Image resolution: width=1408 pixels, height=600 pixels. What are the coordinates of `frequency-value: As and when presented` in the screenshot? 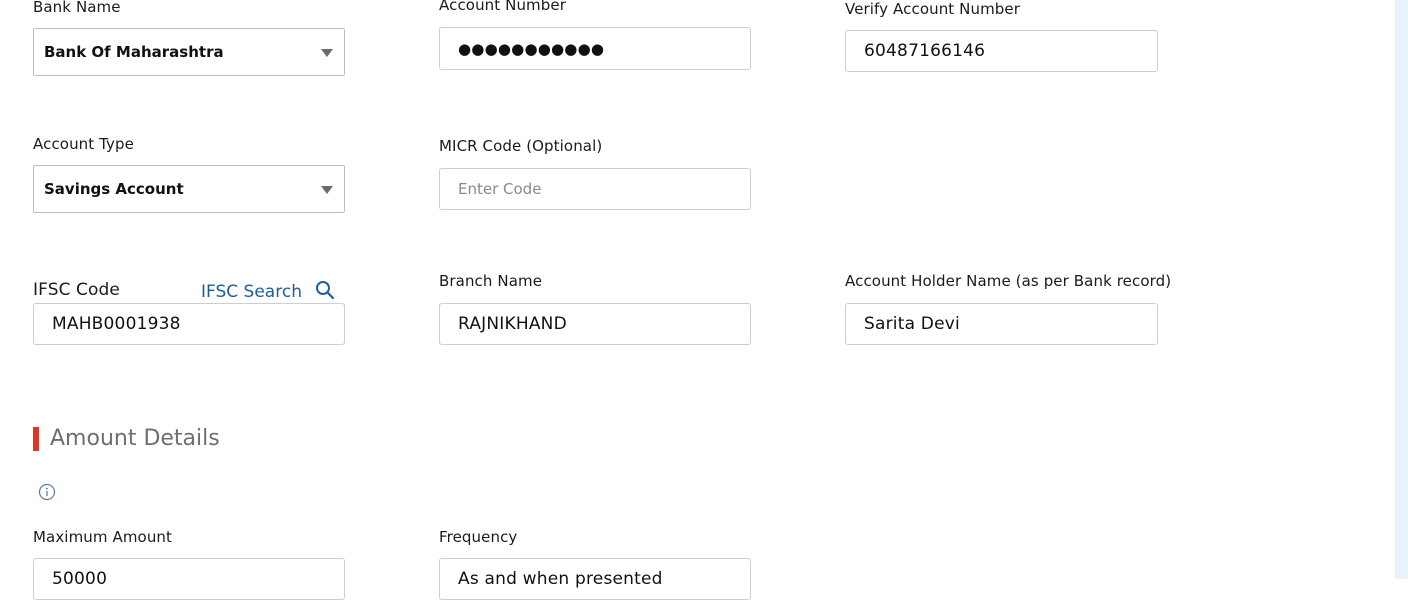 It's located at (560, 579).